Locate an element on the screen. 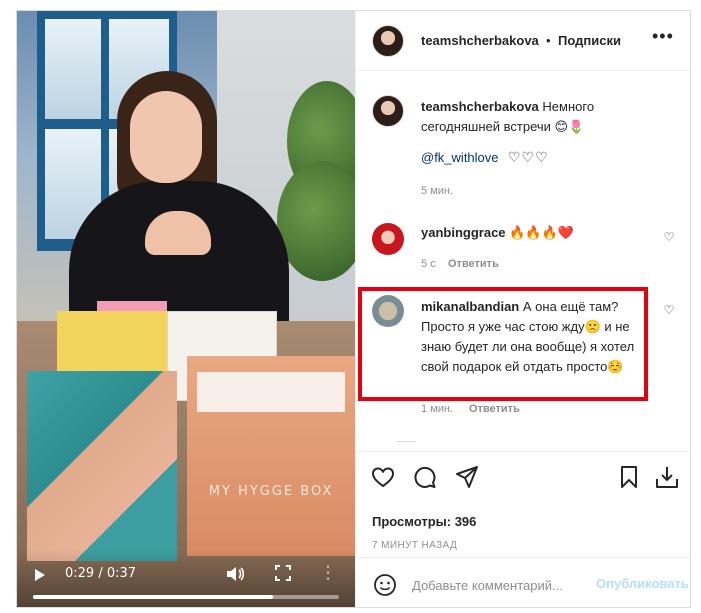 Image resolution: width=701 pixels, height=613 pixels. comment-time: 5 с is located at coordinates (428, 264).